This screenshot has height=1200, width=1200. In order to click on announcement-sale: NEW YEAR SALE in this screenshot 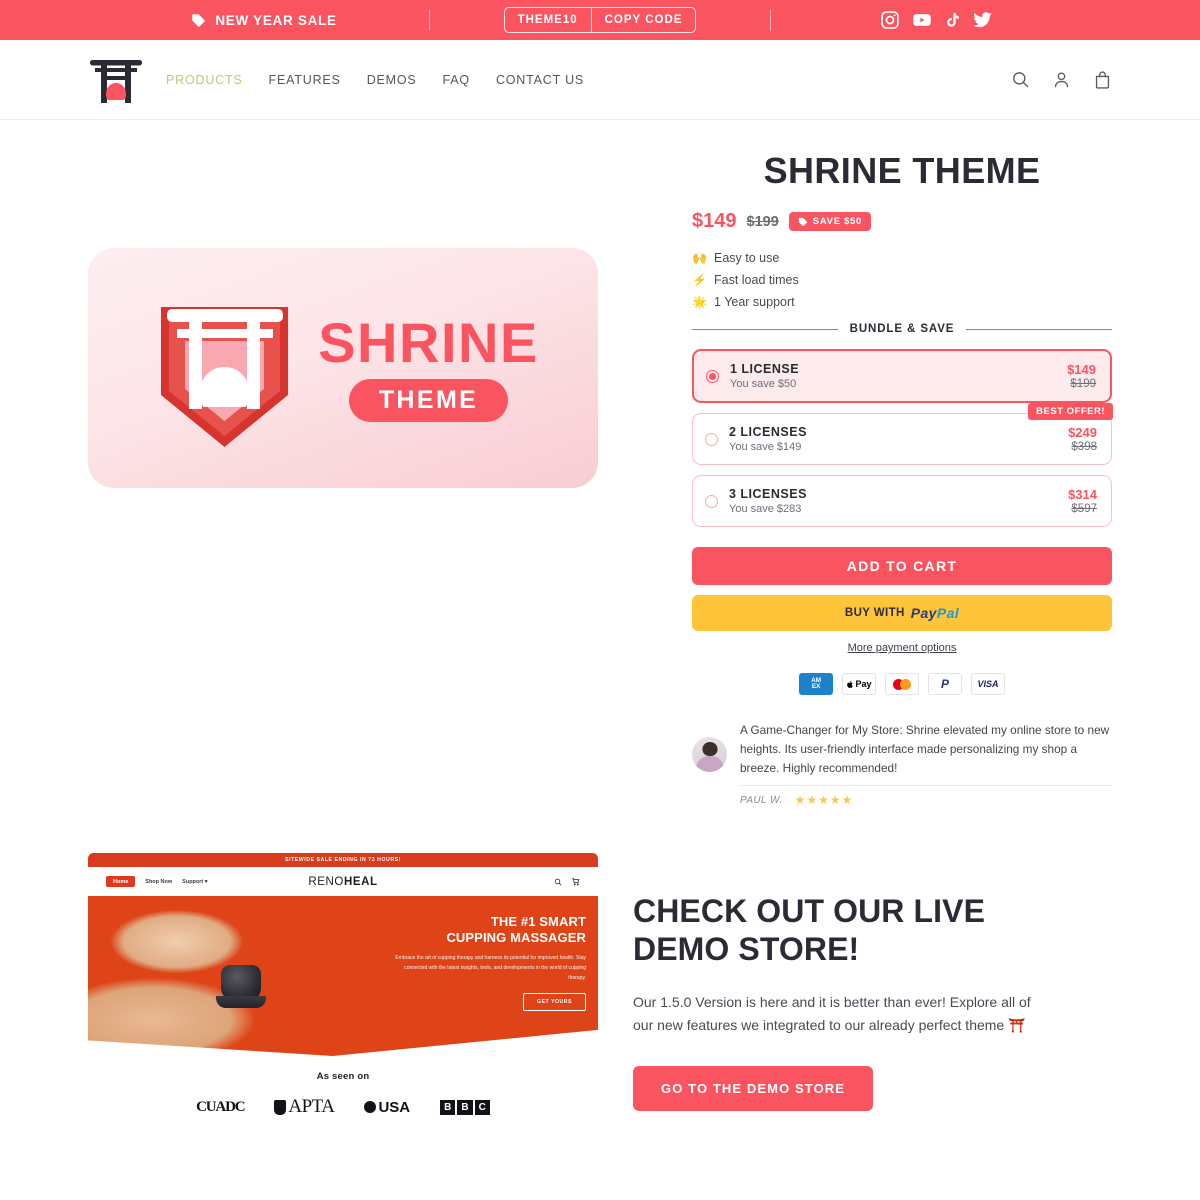, I will do `click(264, 20)`.